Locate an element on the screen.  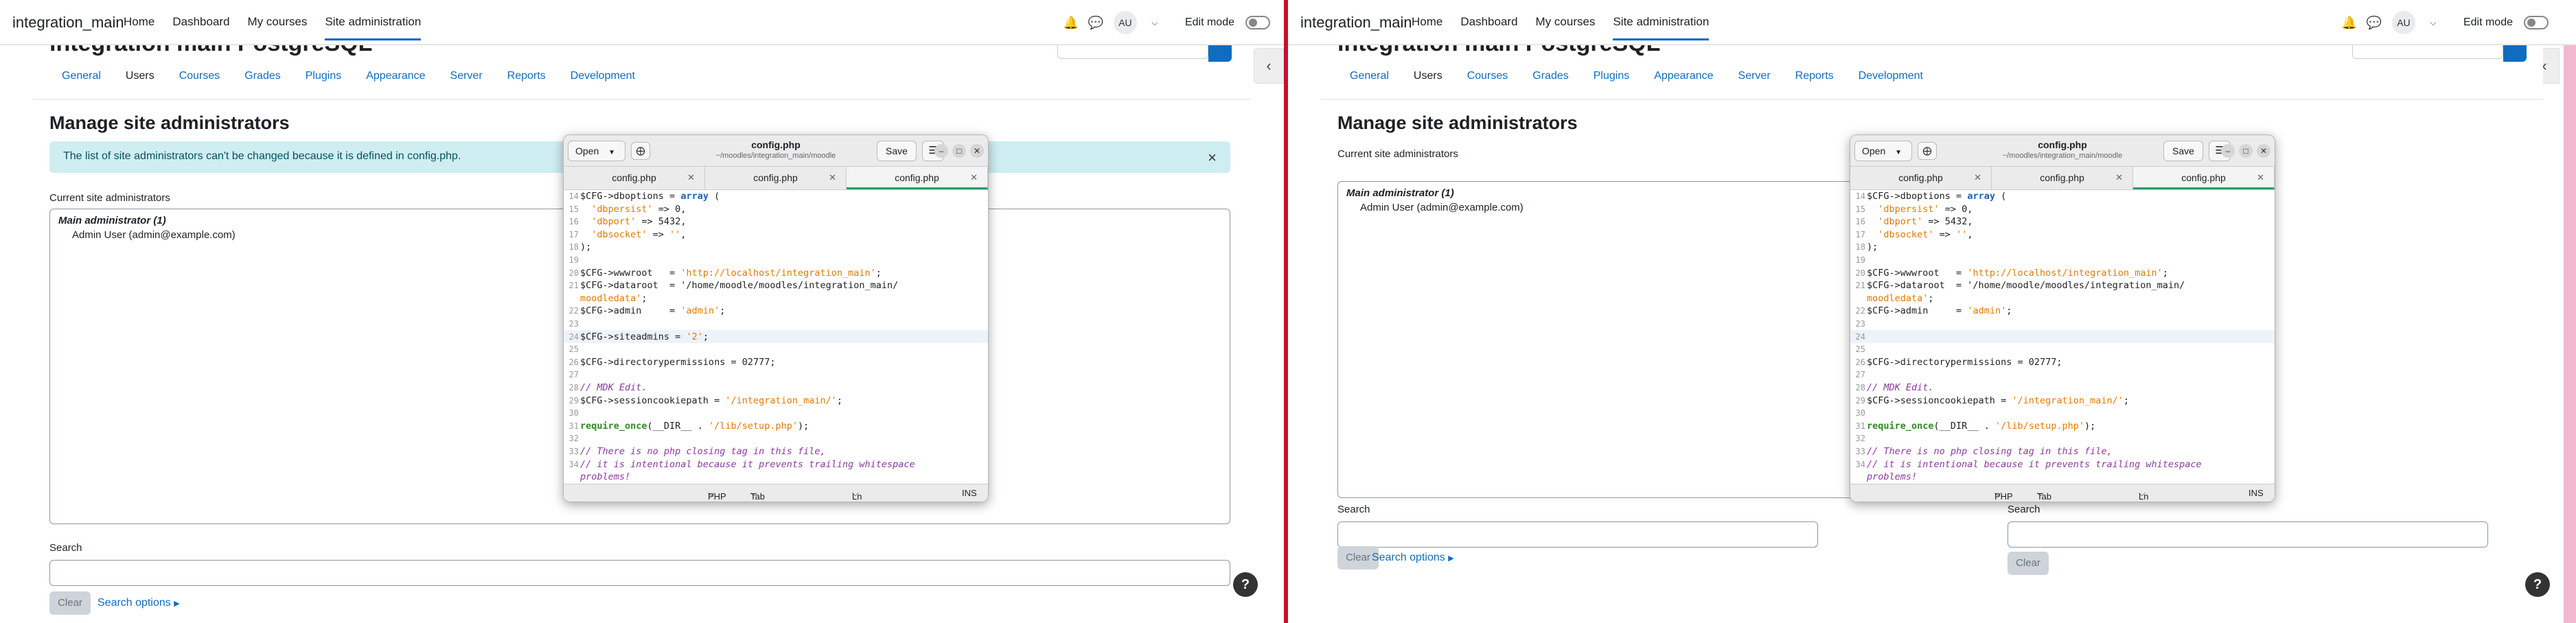
code-line: problems! is located at coordinates (605, 477).